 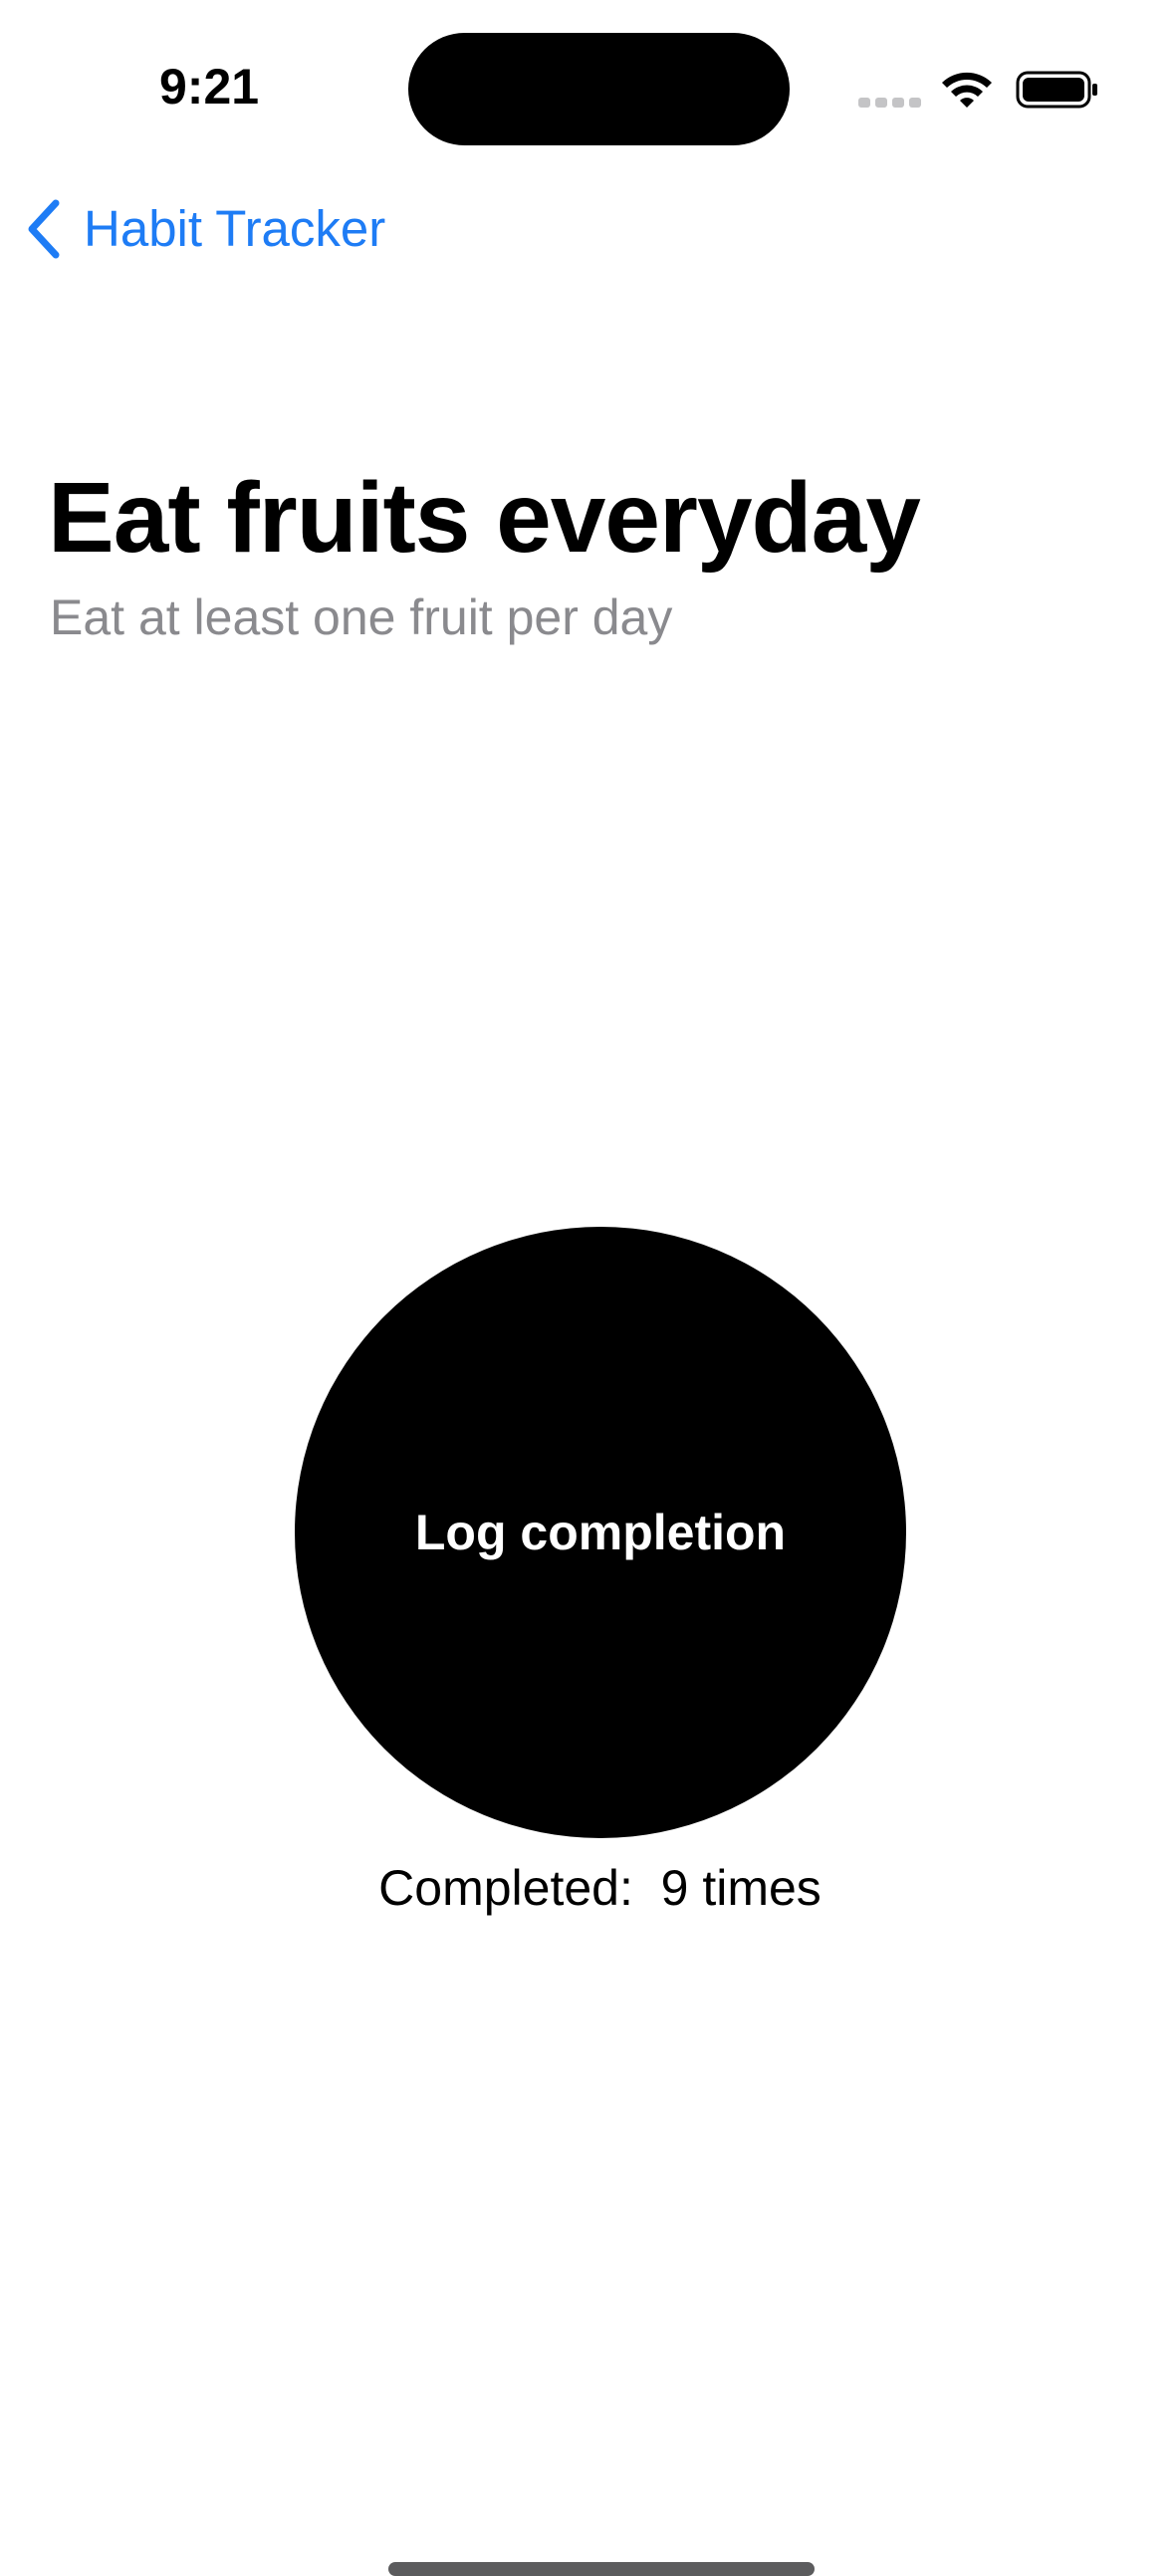 I want to click on completion-count: Completed: 9 times, so click(x=600, y=1888).